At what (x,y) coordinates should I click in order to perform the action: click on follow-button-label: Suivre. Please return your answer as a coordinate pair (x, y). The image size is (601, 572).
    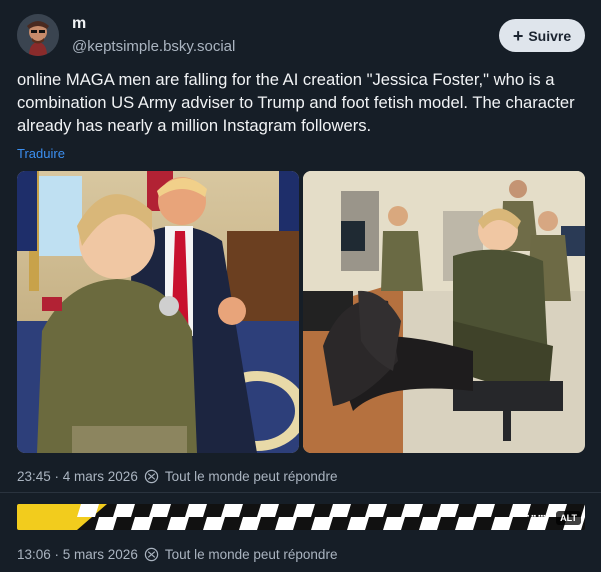
    Looking at the image, I should click on (550, 35).